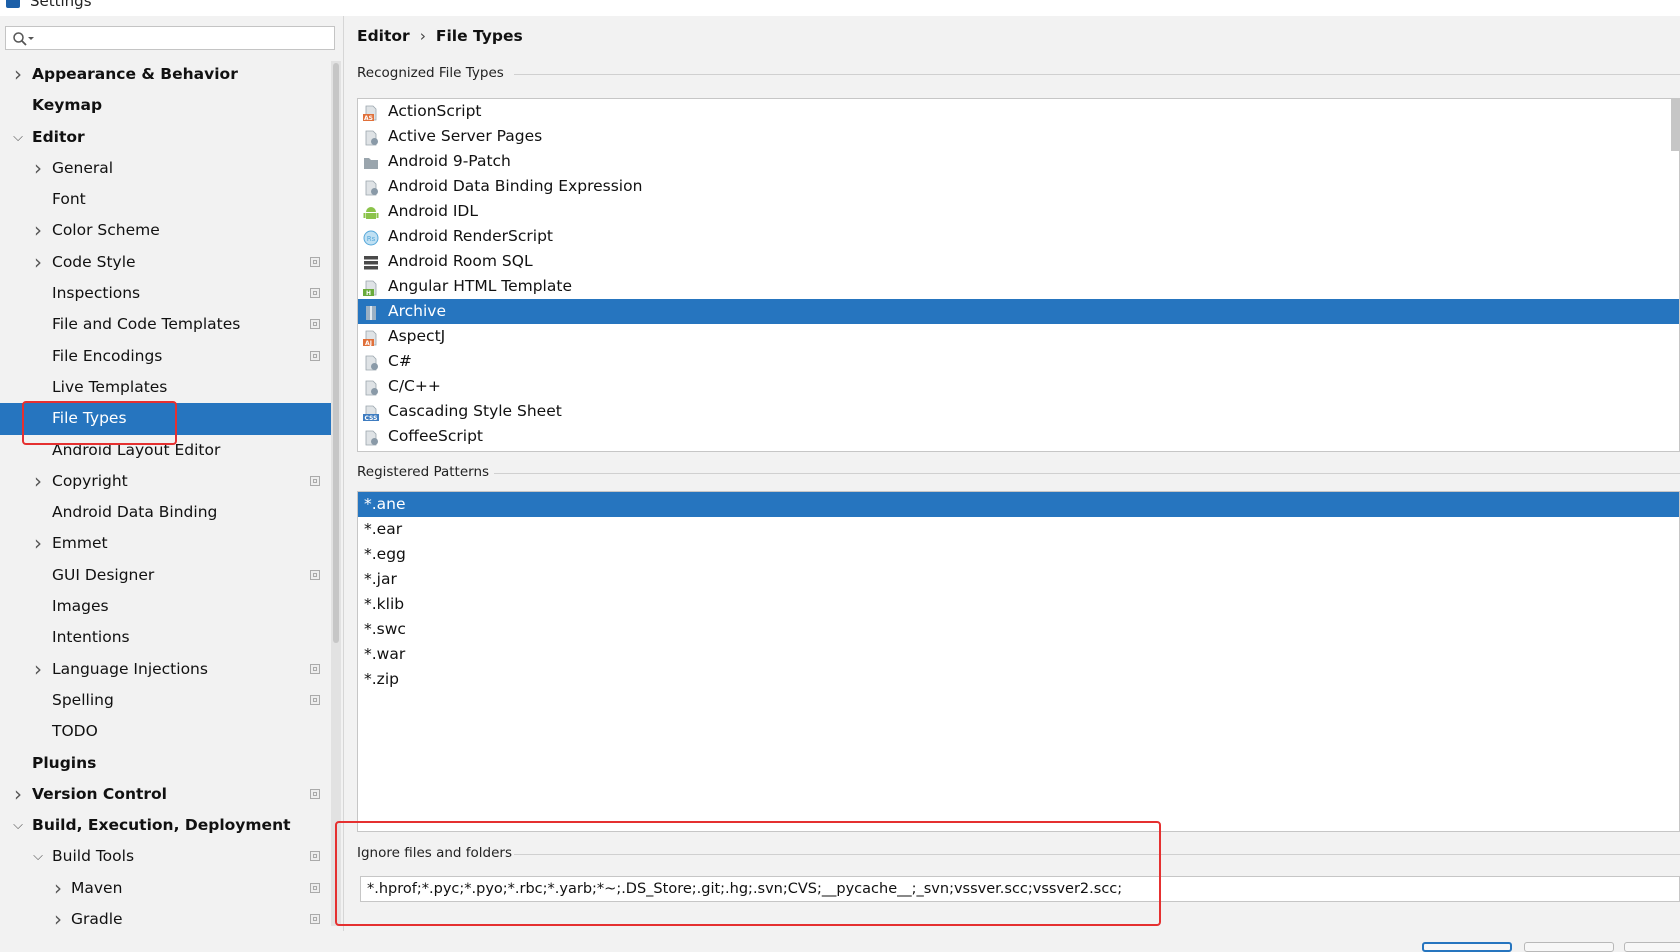  I want to click on sidebar-item-general: › General, so click(165, 168).